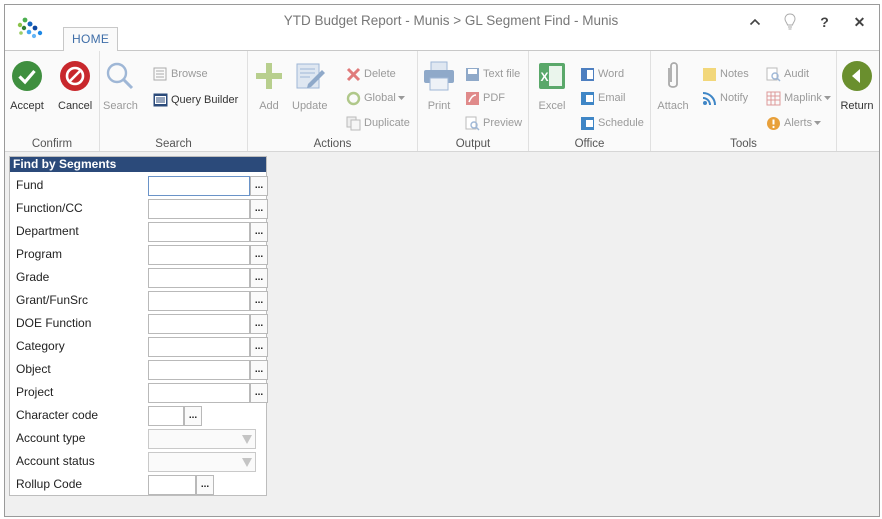 The height and width of the screenshot is (519, 882). I want to click on function-cc-label: Function/CC, so click(49, 208).